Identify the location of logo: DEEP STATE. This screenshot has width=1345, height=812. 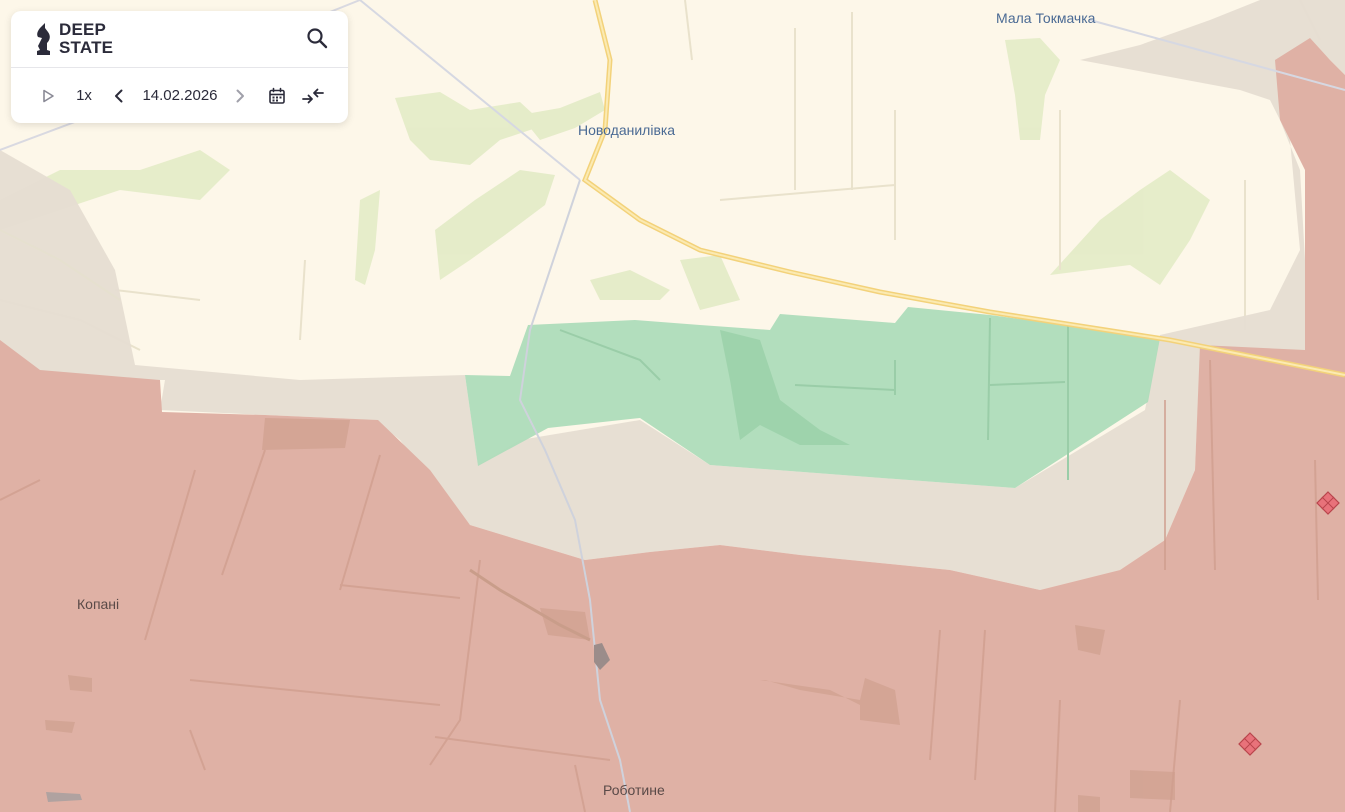
(73, 39).